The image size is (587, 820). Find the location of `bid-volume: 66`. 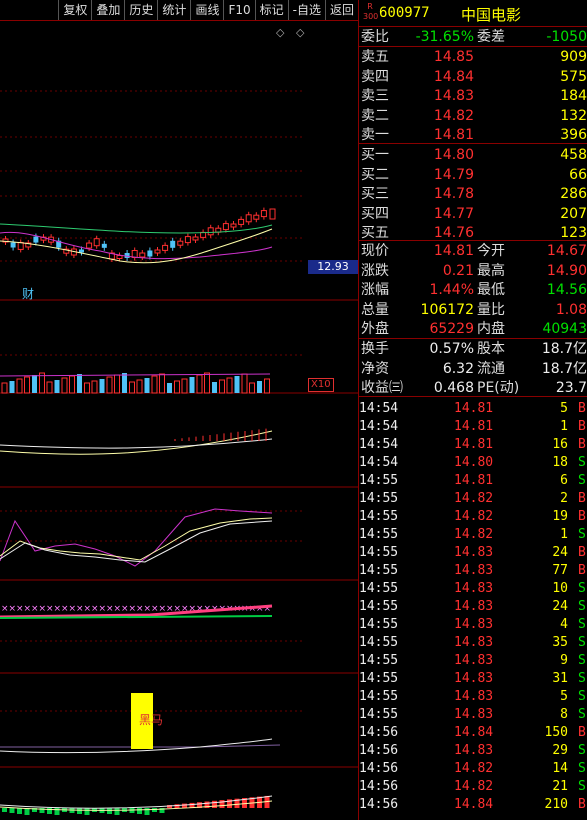

bid-volume: 66 is located at coordinates (578, 174).